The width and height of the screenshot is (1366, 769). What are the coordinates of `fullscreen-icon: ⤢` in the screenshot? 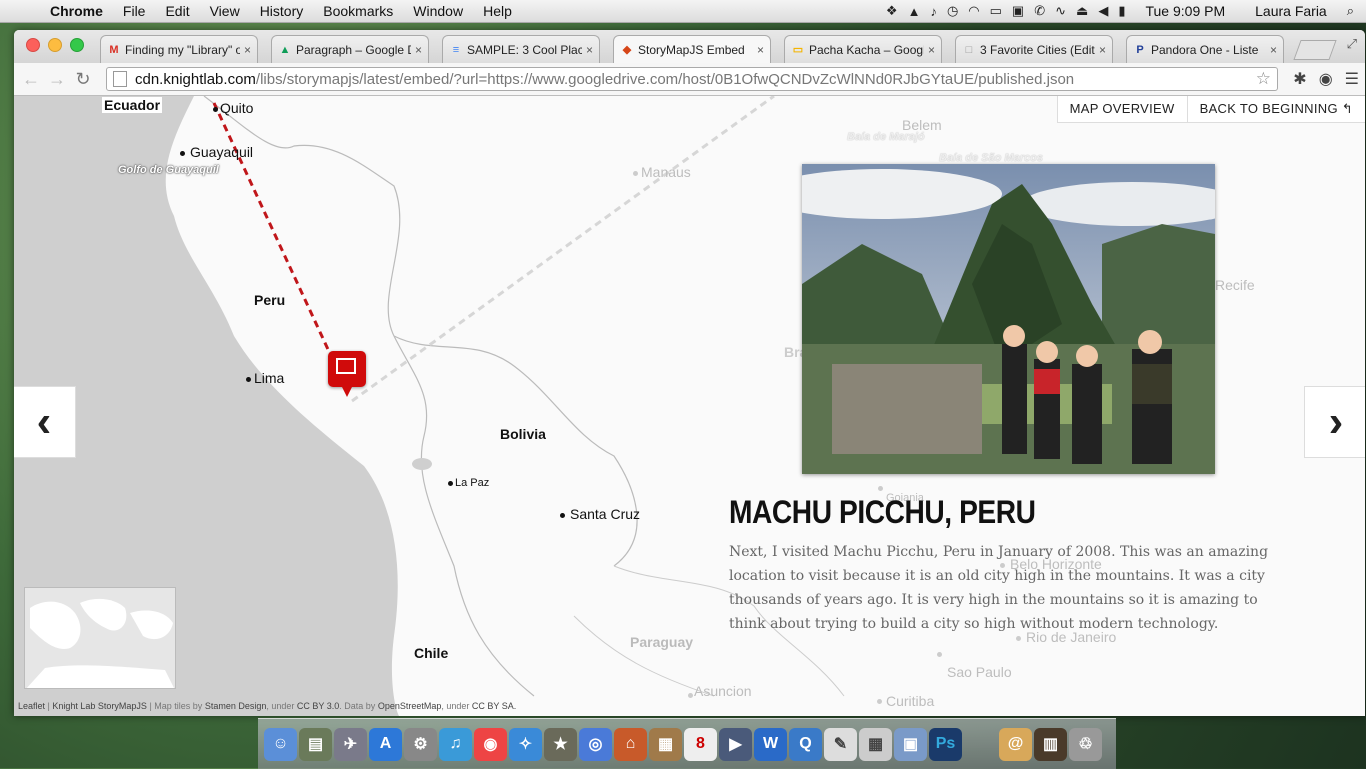 It's located at (1352, 44).